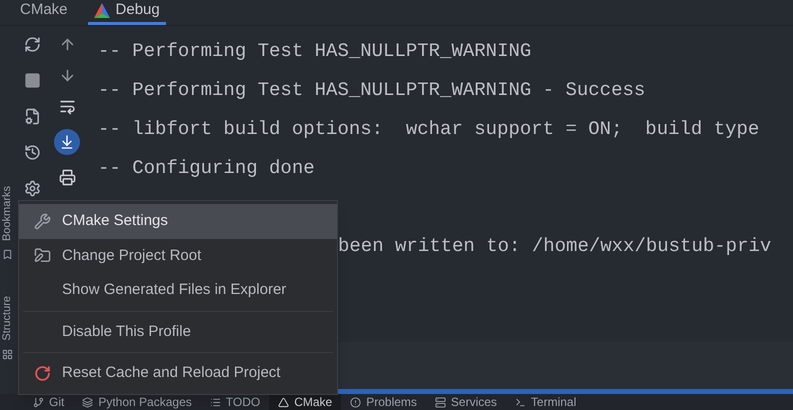 This screenshot has height=410, width=793. What do you see at coordinates (383, 402) in the screenshot?
I see `bottom-tab: Problems` at bounding box center [383, 402].